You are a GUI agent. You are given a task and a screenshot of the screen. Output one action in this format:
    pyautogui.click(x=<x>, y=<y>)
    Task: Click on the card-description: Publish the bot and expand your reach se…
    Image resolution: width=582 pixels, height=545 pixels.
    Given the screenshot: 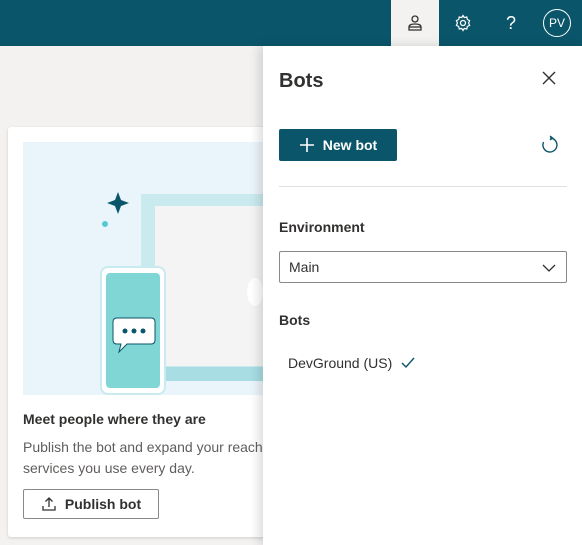 What is the action you would take?
    pyautogui.click(x=143, y=457)
    